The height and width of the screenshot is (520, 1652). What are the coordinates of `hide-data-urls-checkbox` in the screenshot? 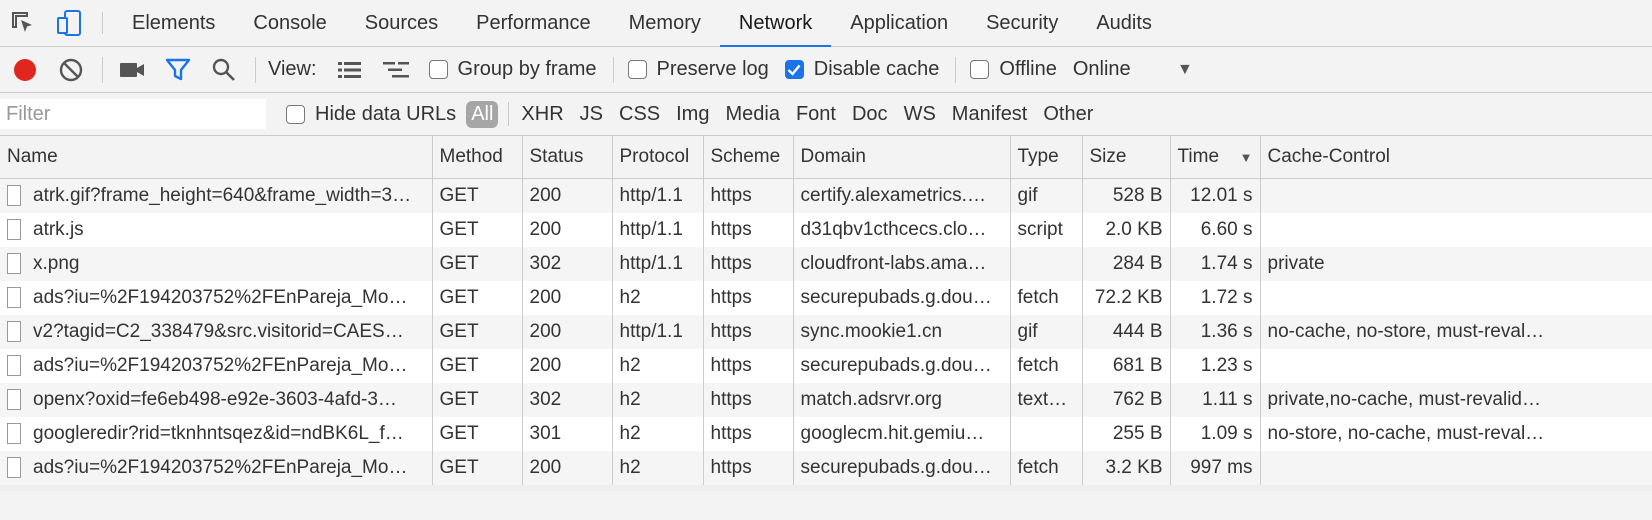 It's located at (295, 114).